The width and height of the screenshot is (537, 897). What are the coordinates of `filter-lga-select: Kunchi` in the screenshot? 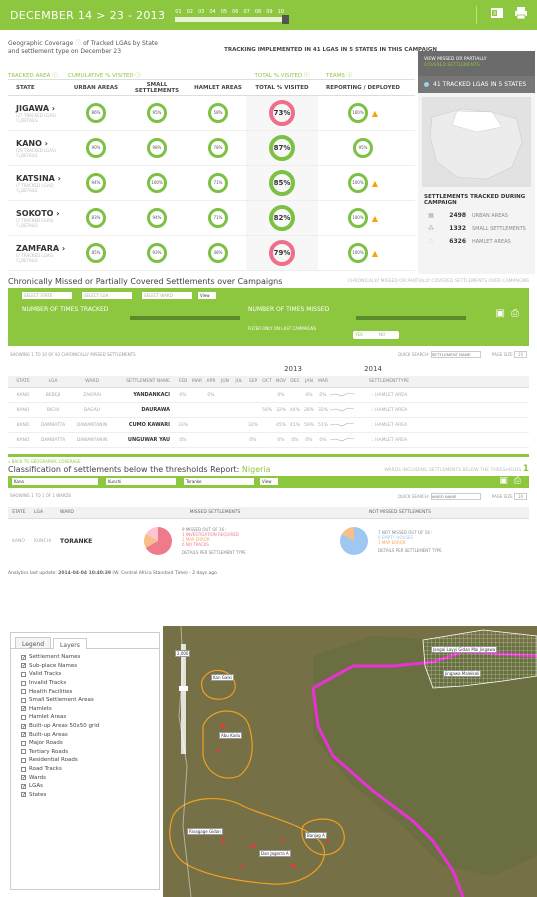 It's located at (141, 481).